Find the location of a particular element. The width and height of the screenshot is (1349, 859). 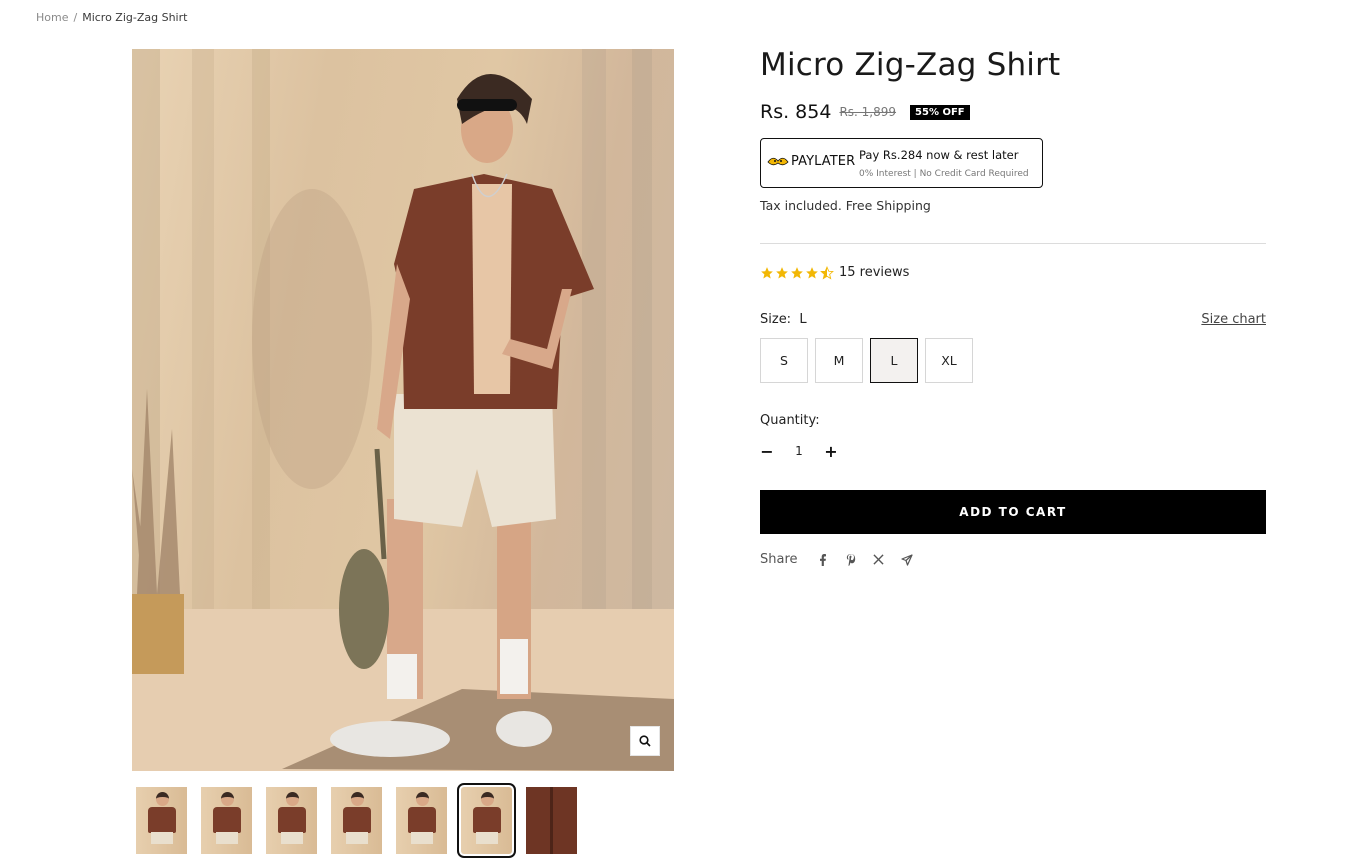

share-bar: Share is located at coordinates (837, 559).